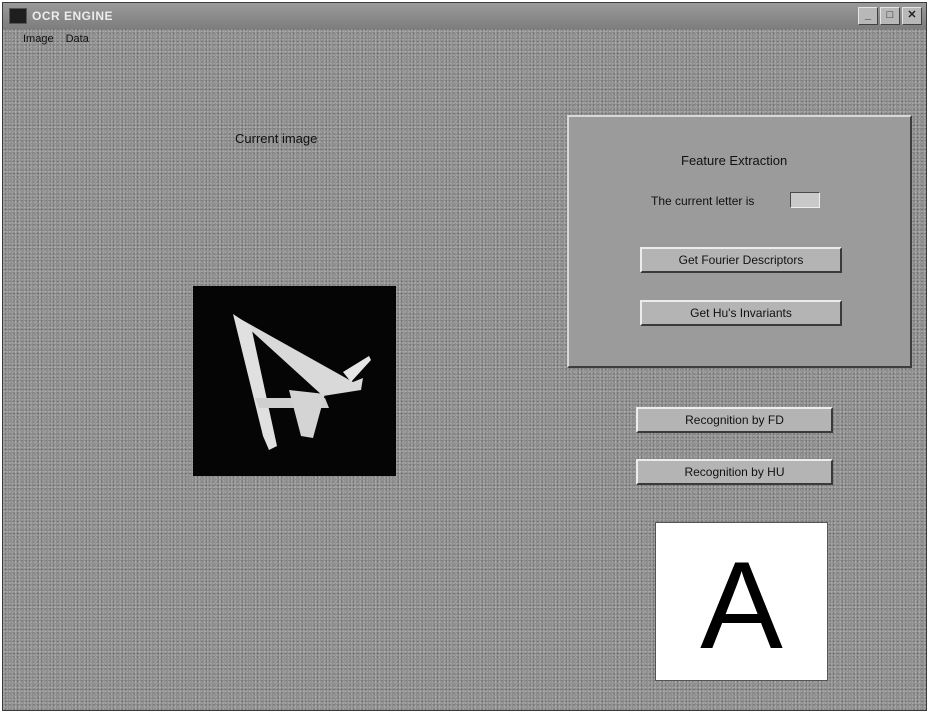 The width and height of the screenshot is (929, 713). I want to click on feature-extraction-title: Feature Extraction, so click(734, 160).